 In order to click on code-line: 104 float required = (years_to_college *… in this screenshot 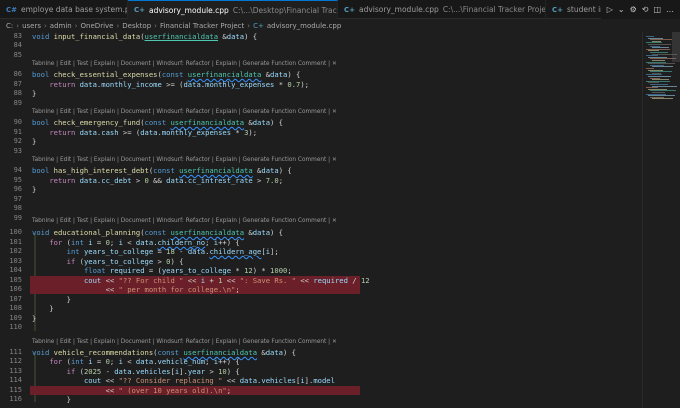, I will do `click(321, 270)`.